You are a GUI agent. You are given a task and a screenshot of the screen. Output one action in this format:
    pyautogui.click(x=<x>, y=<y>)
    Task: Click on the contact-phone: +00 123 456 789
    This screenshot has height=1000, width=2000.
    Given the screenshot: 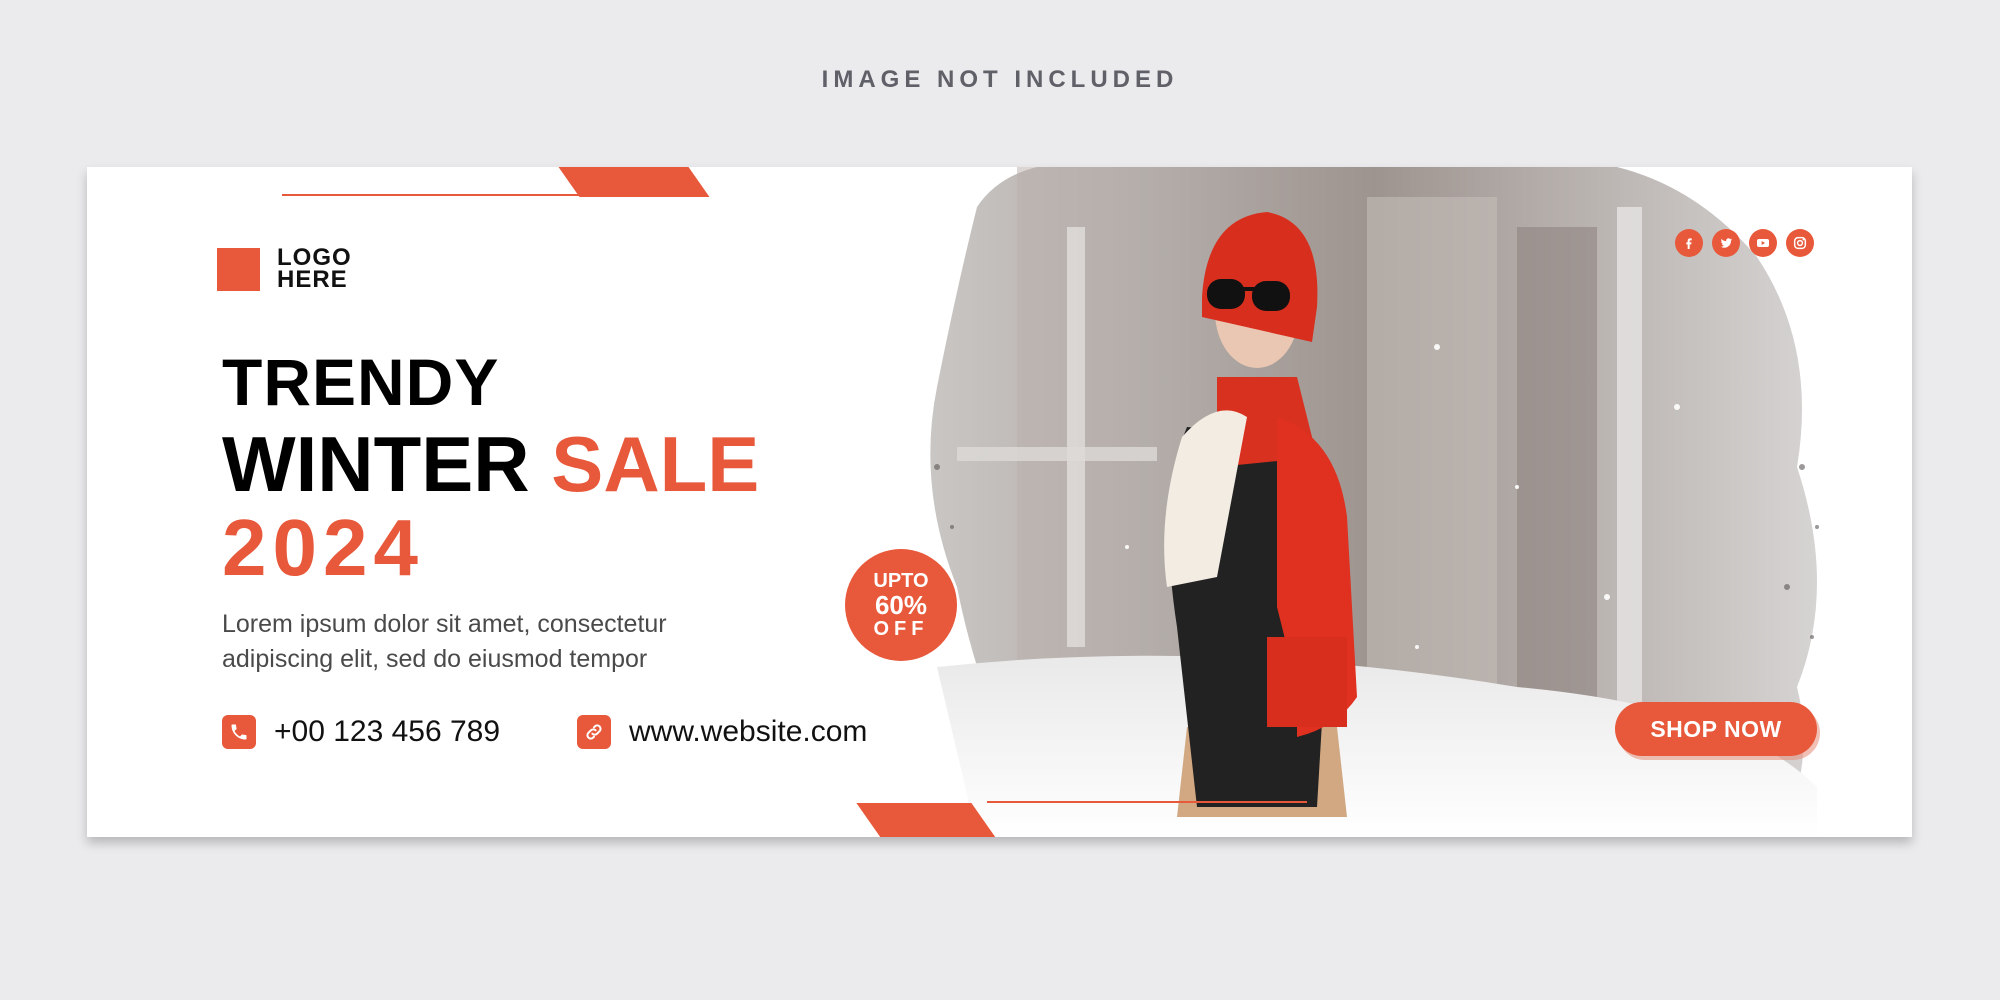 What is the action you would take?
    pyautogui.click(x=361, y=732)
    